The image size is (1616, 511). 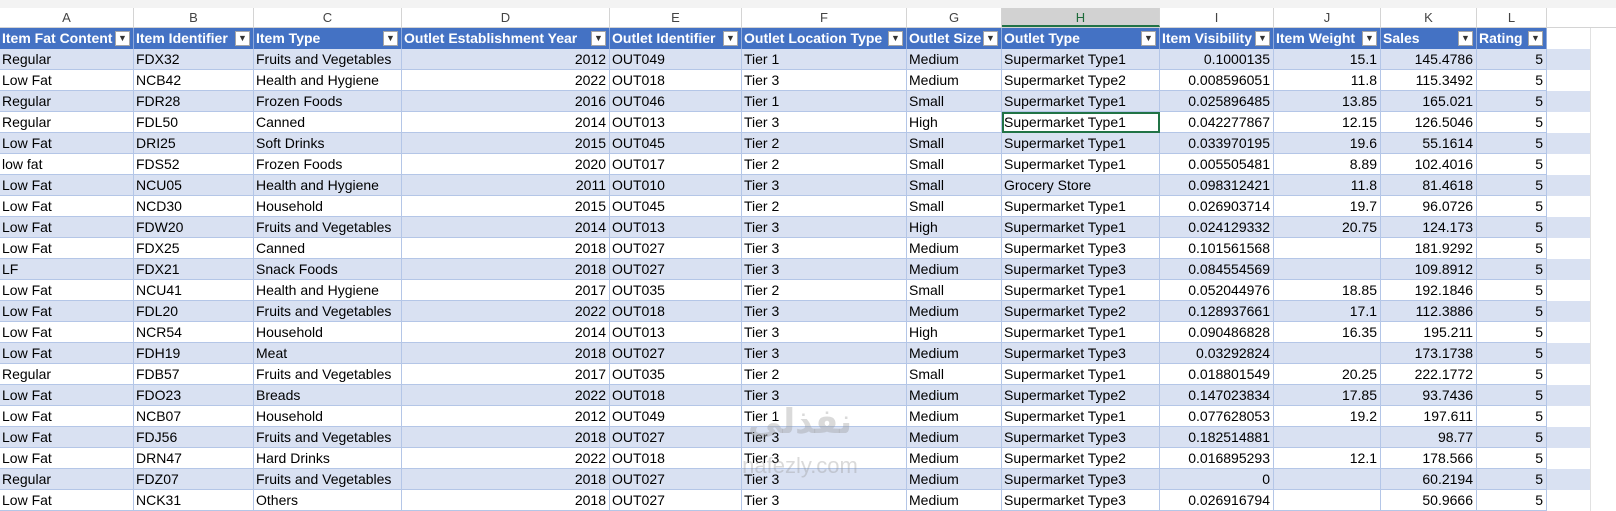 What do you see at coordinates (194, 59) in the screenshot?
I see `cell-b: FDX32` at bounding box center [194, 59].